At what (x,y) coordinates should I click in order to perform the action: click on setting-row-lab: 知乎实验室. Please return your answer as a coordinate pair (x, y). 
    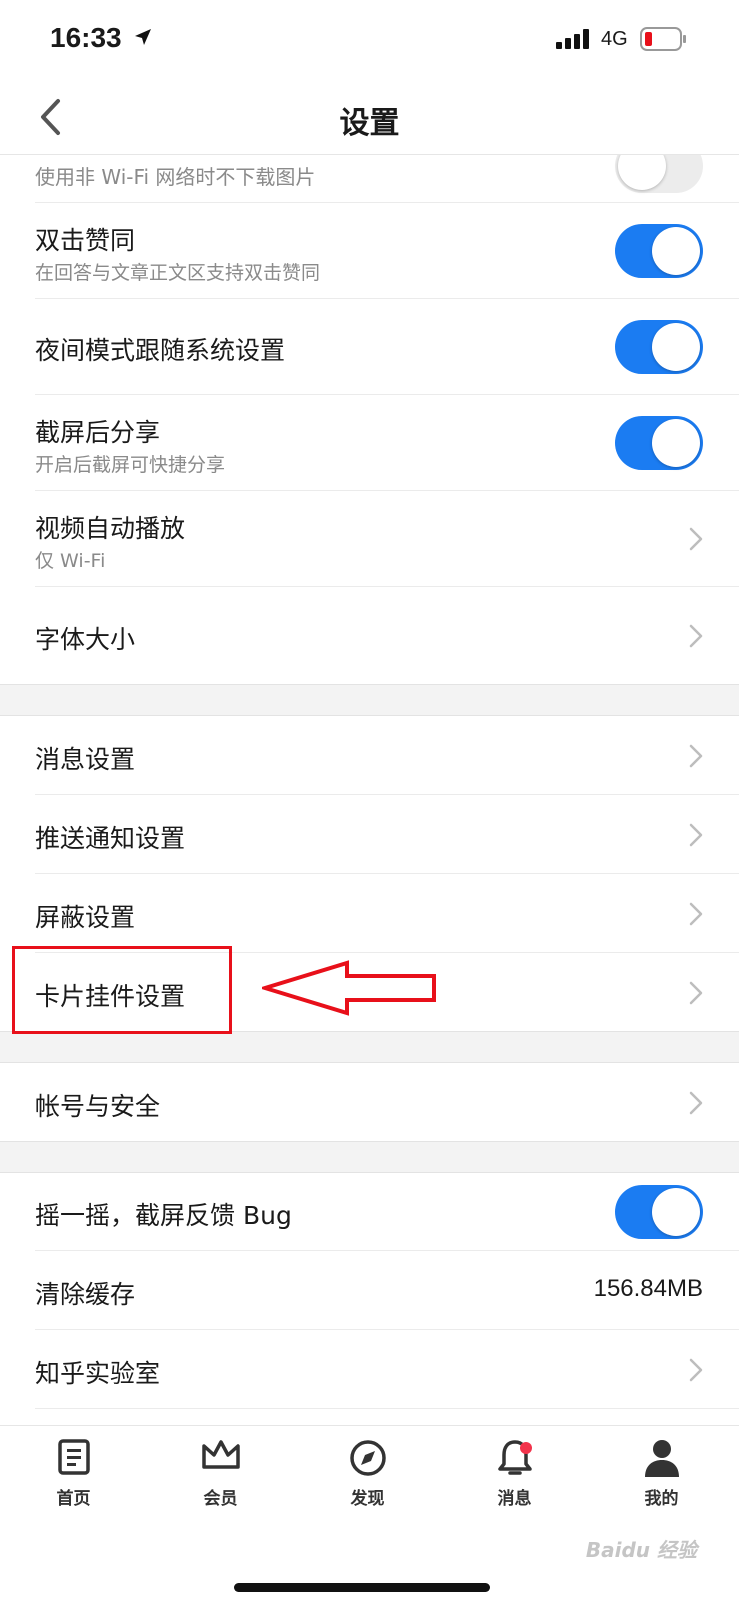
    Looking at the image, I should click on (369, 1369).